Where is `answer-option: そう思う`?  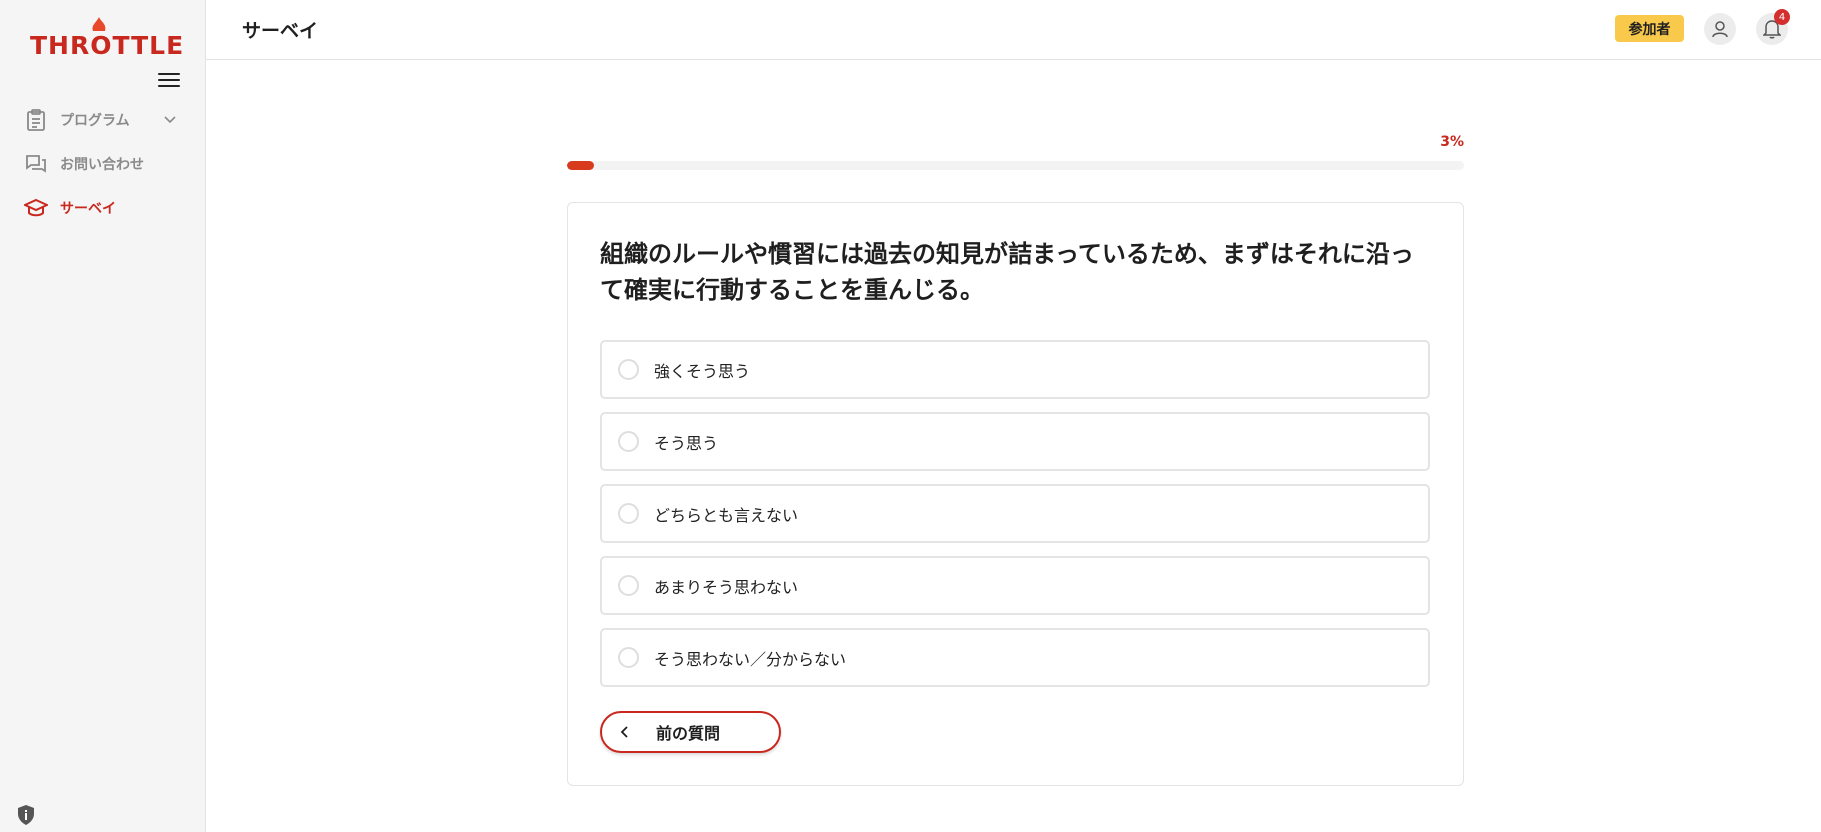
answer-option: そう思う is located at coordinates (1015, 441).